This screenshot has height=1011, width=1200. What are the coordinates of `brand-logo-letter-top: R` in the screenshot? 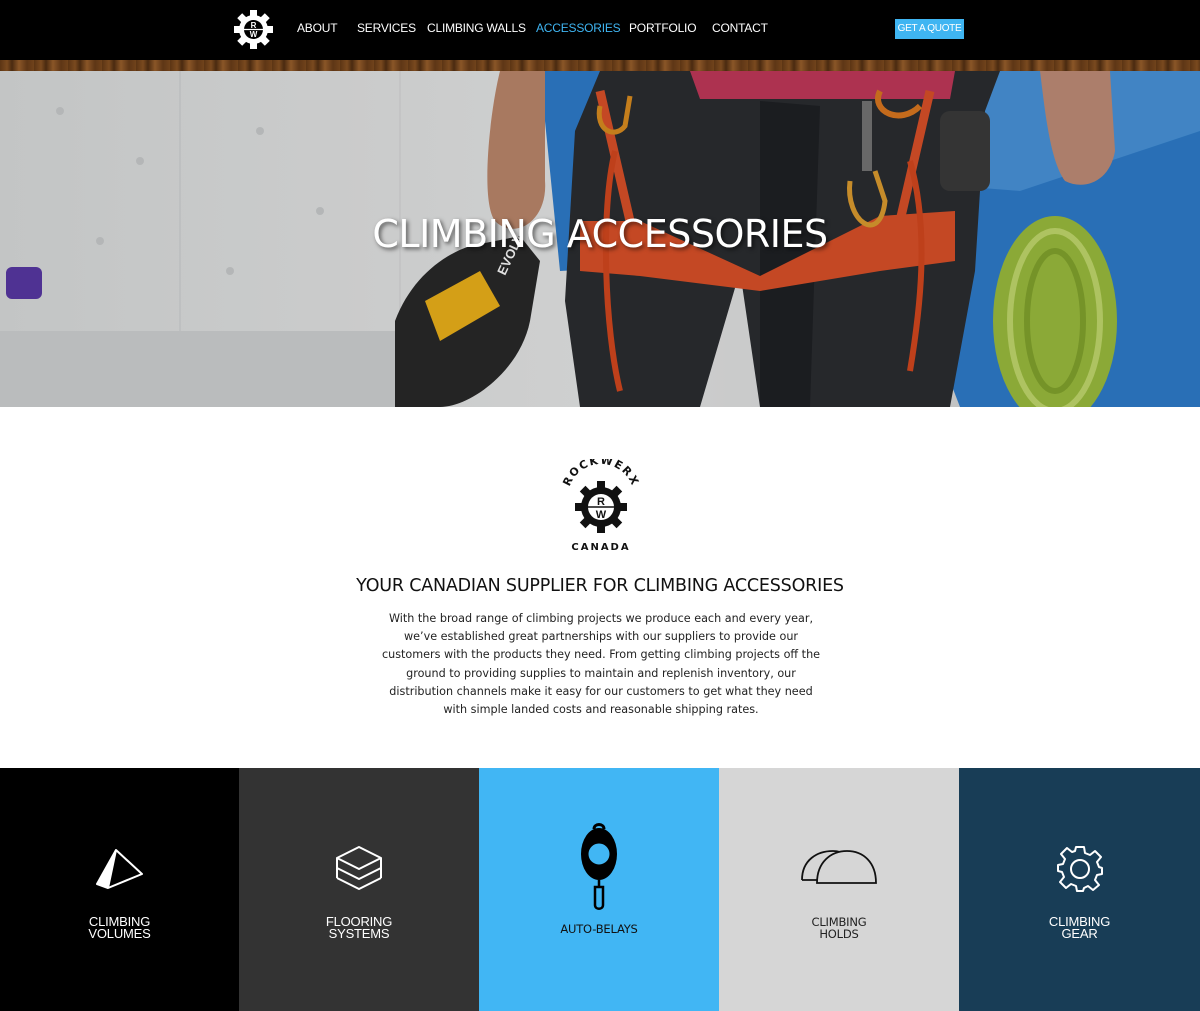 It's located at (601, 502).